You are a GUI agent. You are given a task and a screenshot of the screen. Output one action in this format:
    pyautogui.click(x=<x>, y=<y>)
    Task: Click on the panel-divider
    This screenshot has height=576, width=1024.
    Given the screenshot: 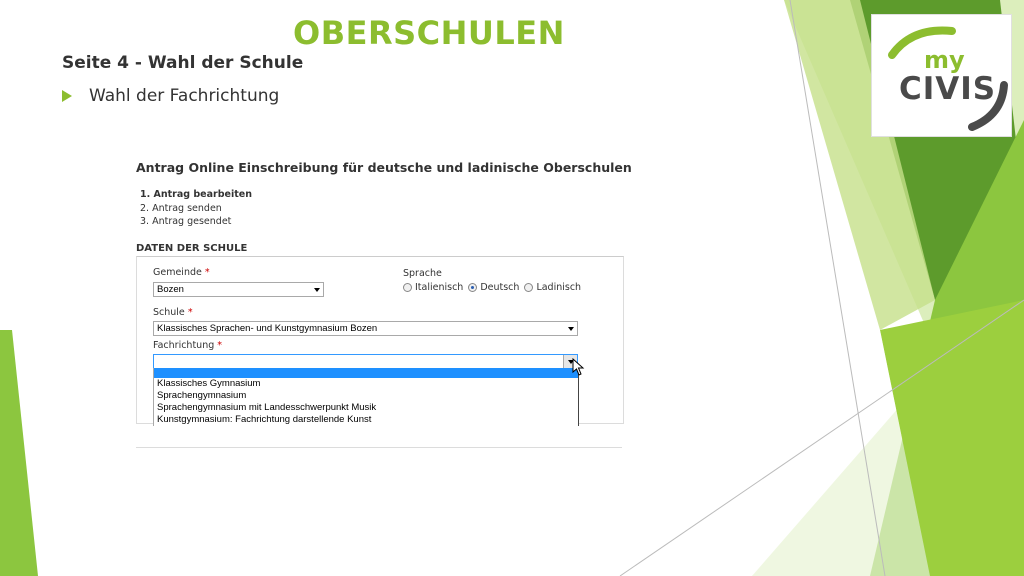 What is the action you would take?
    pyautogui.click(x=379, y=447)
    